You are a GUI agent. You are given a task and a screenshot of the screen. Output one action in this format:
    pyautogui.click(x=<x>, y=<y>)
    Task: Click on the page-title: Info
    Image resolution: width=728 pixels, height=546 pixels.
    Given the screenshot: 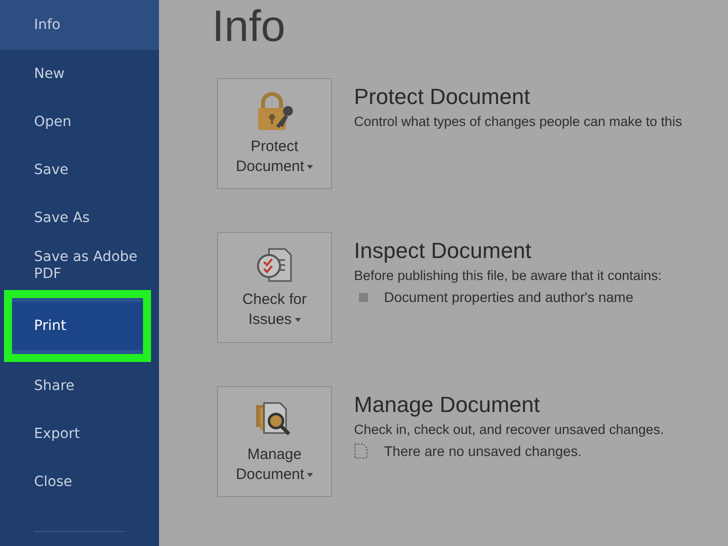 What is the action you would take?
    pyautogui.click(x=249, y=27)
    